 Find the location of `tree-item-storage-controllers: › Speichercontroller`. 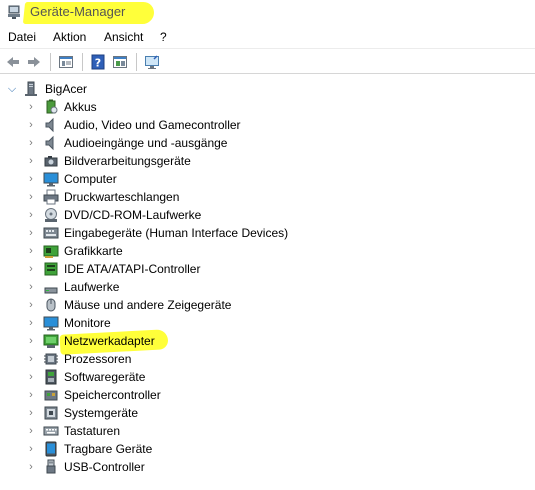

tree-item-storage-controllers: › Speichercontroller is located at coordinates (267, 395).